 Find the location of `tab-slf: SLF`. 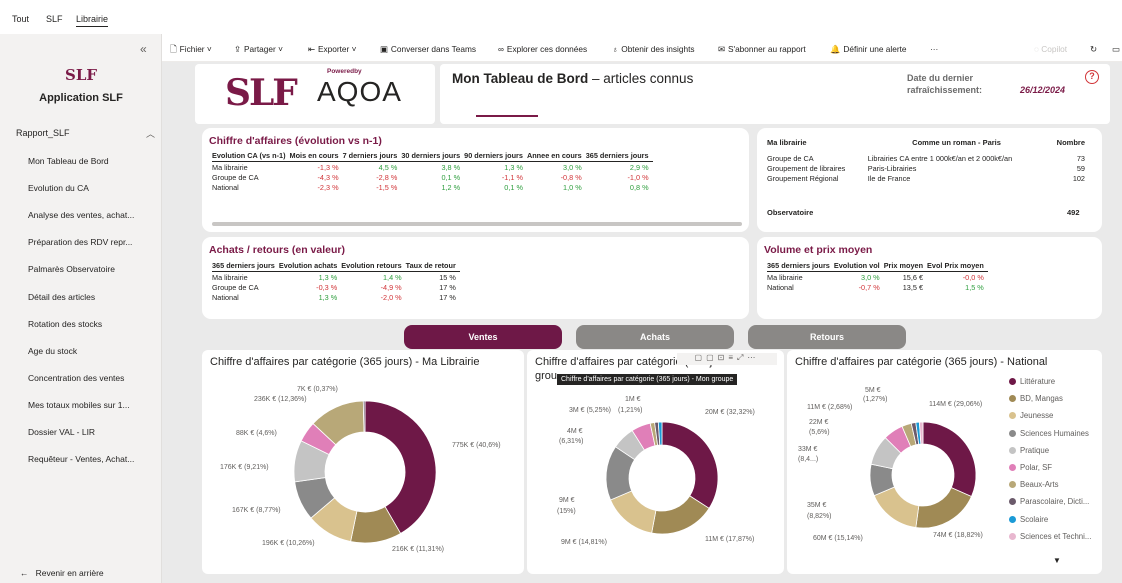

tab-slf: SLF is located at coordinates (54, 19).